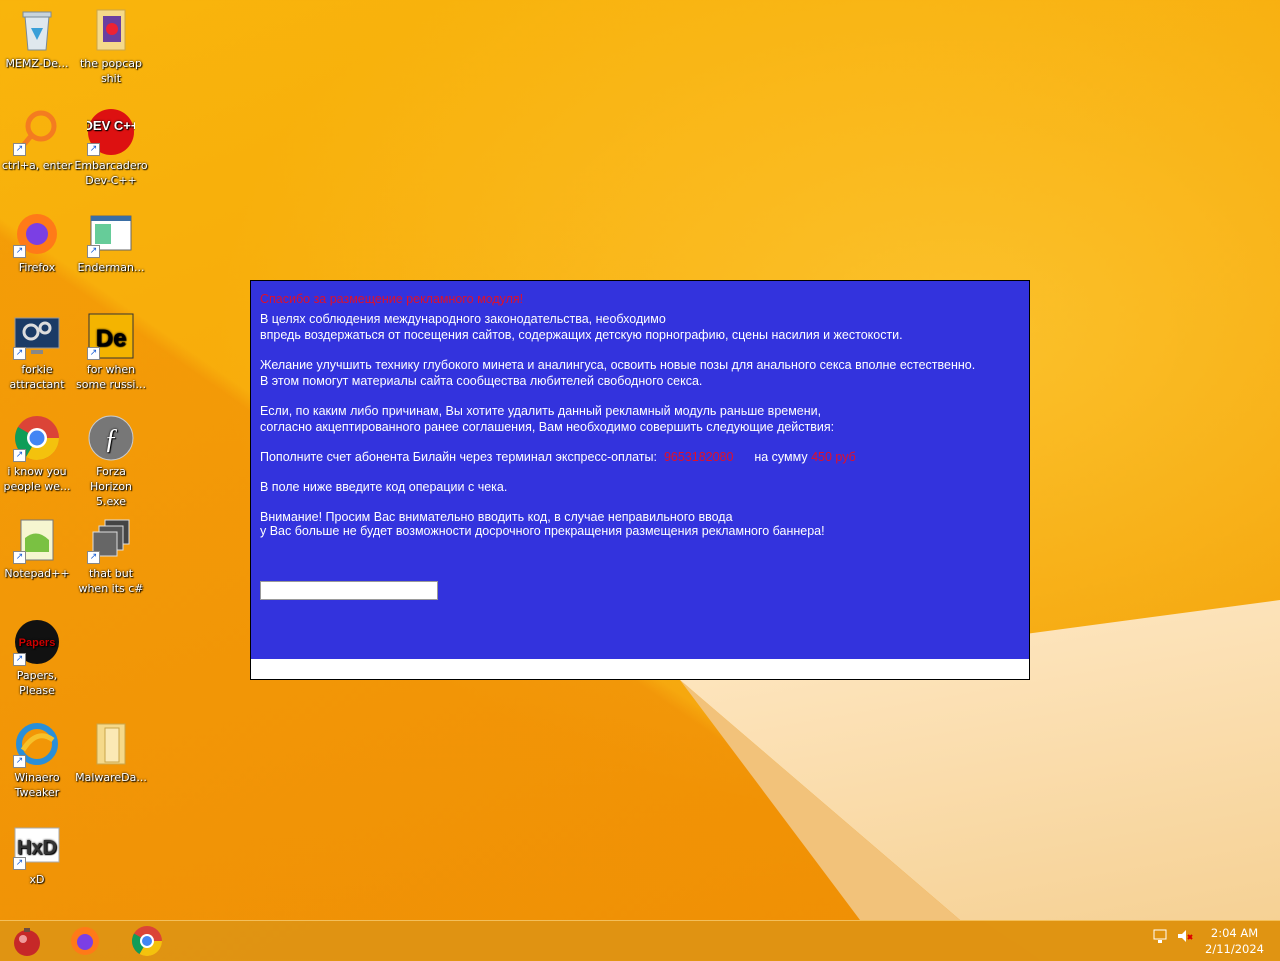 The image size is (1280, 961). What do you see at coordinates (1234, 933) in the screenshot?
I see `clock-time: 2:04 AM` at bounding box center [1234, 933].